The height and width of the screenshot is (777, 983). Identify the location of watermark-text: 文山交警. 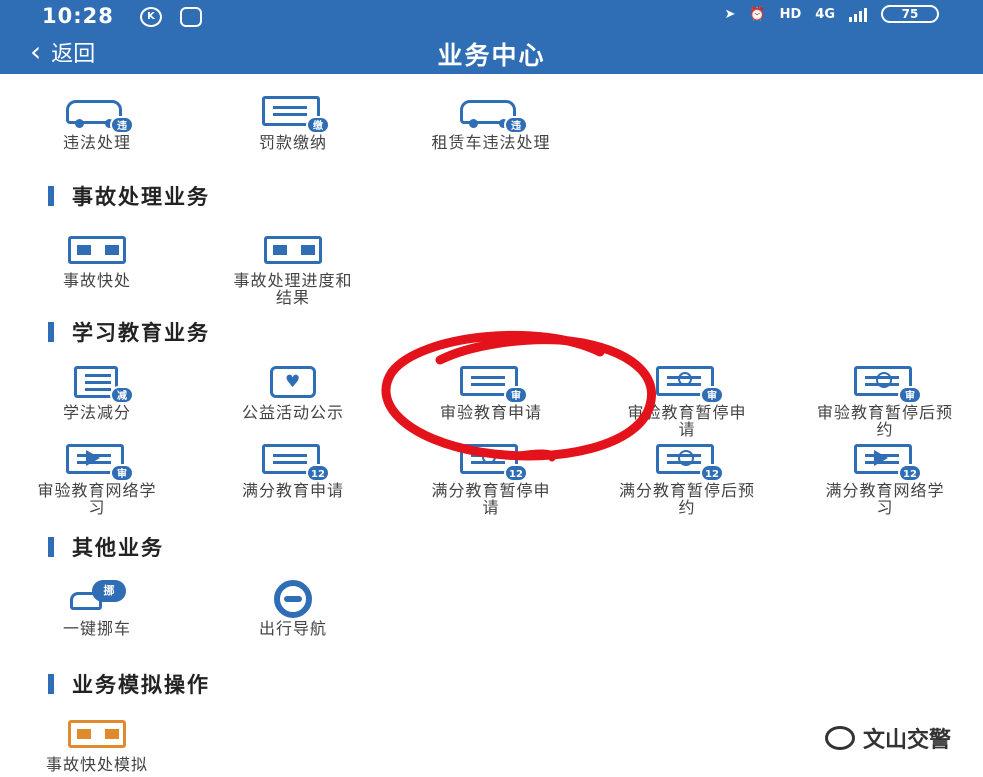
(906, 740).